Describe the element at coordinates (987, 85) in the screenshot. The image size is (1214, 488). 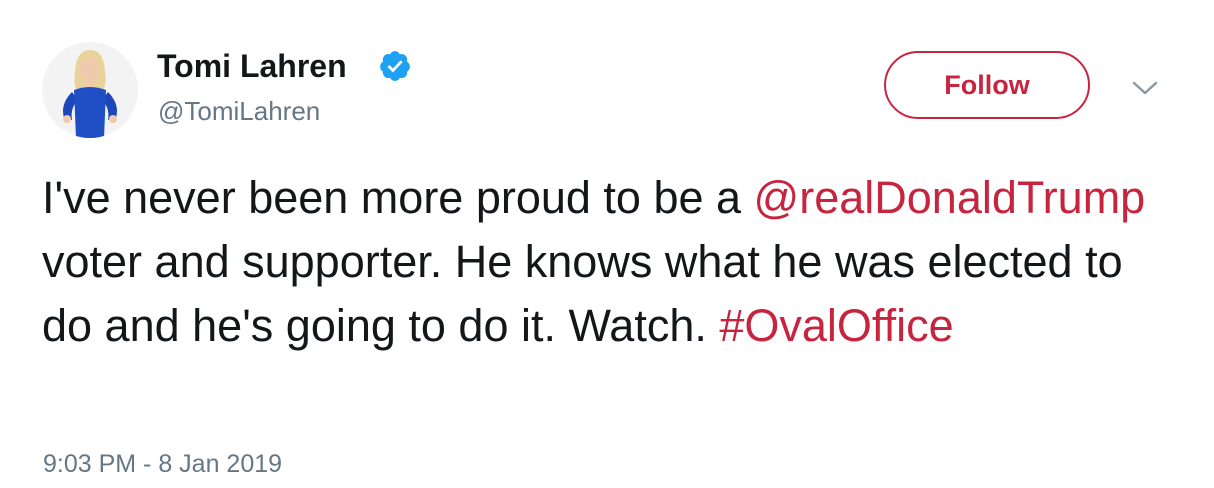
I see `follow-button: Follow` at that location.